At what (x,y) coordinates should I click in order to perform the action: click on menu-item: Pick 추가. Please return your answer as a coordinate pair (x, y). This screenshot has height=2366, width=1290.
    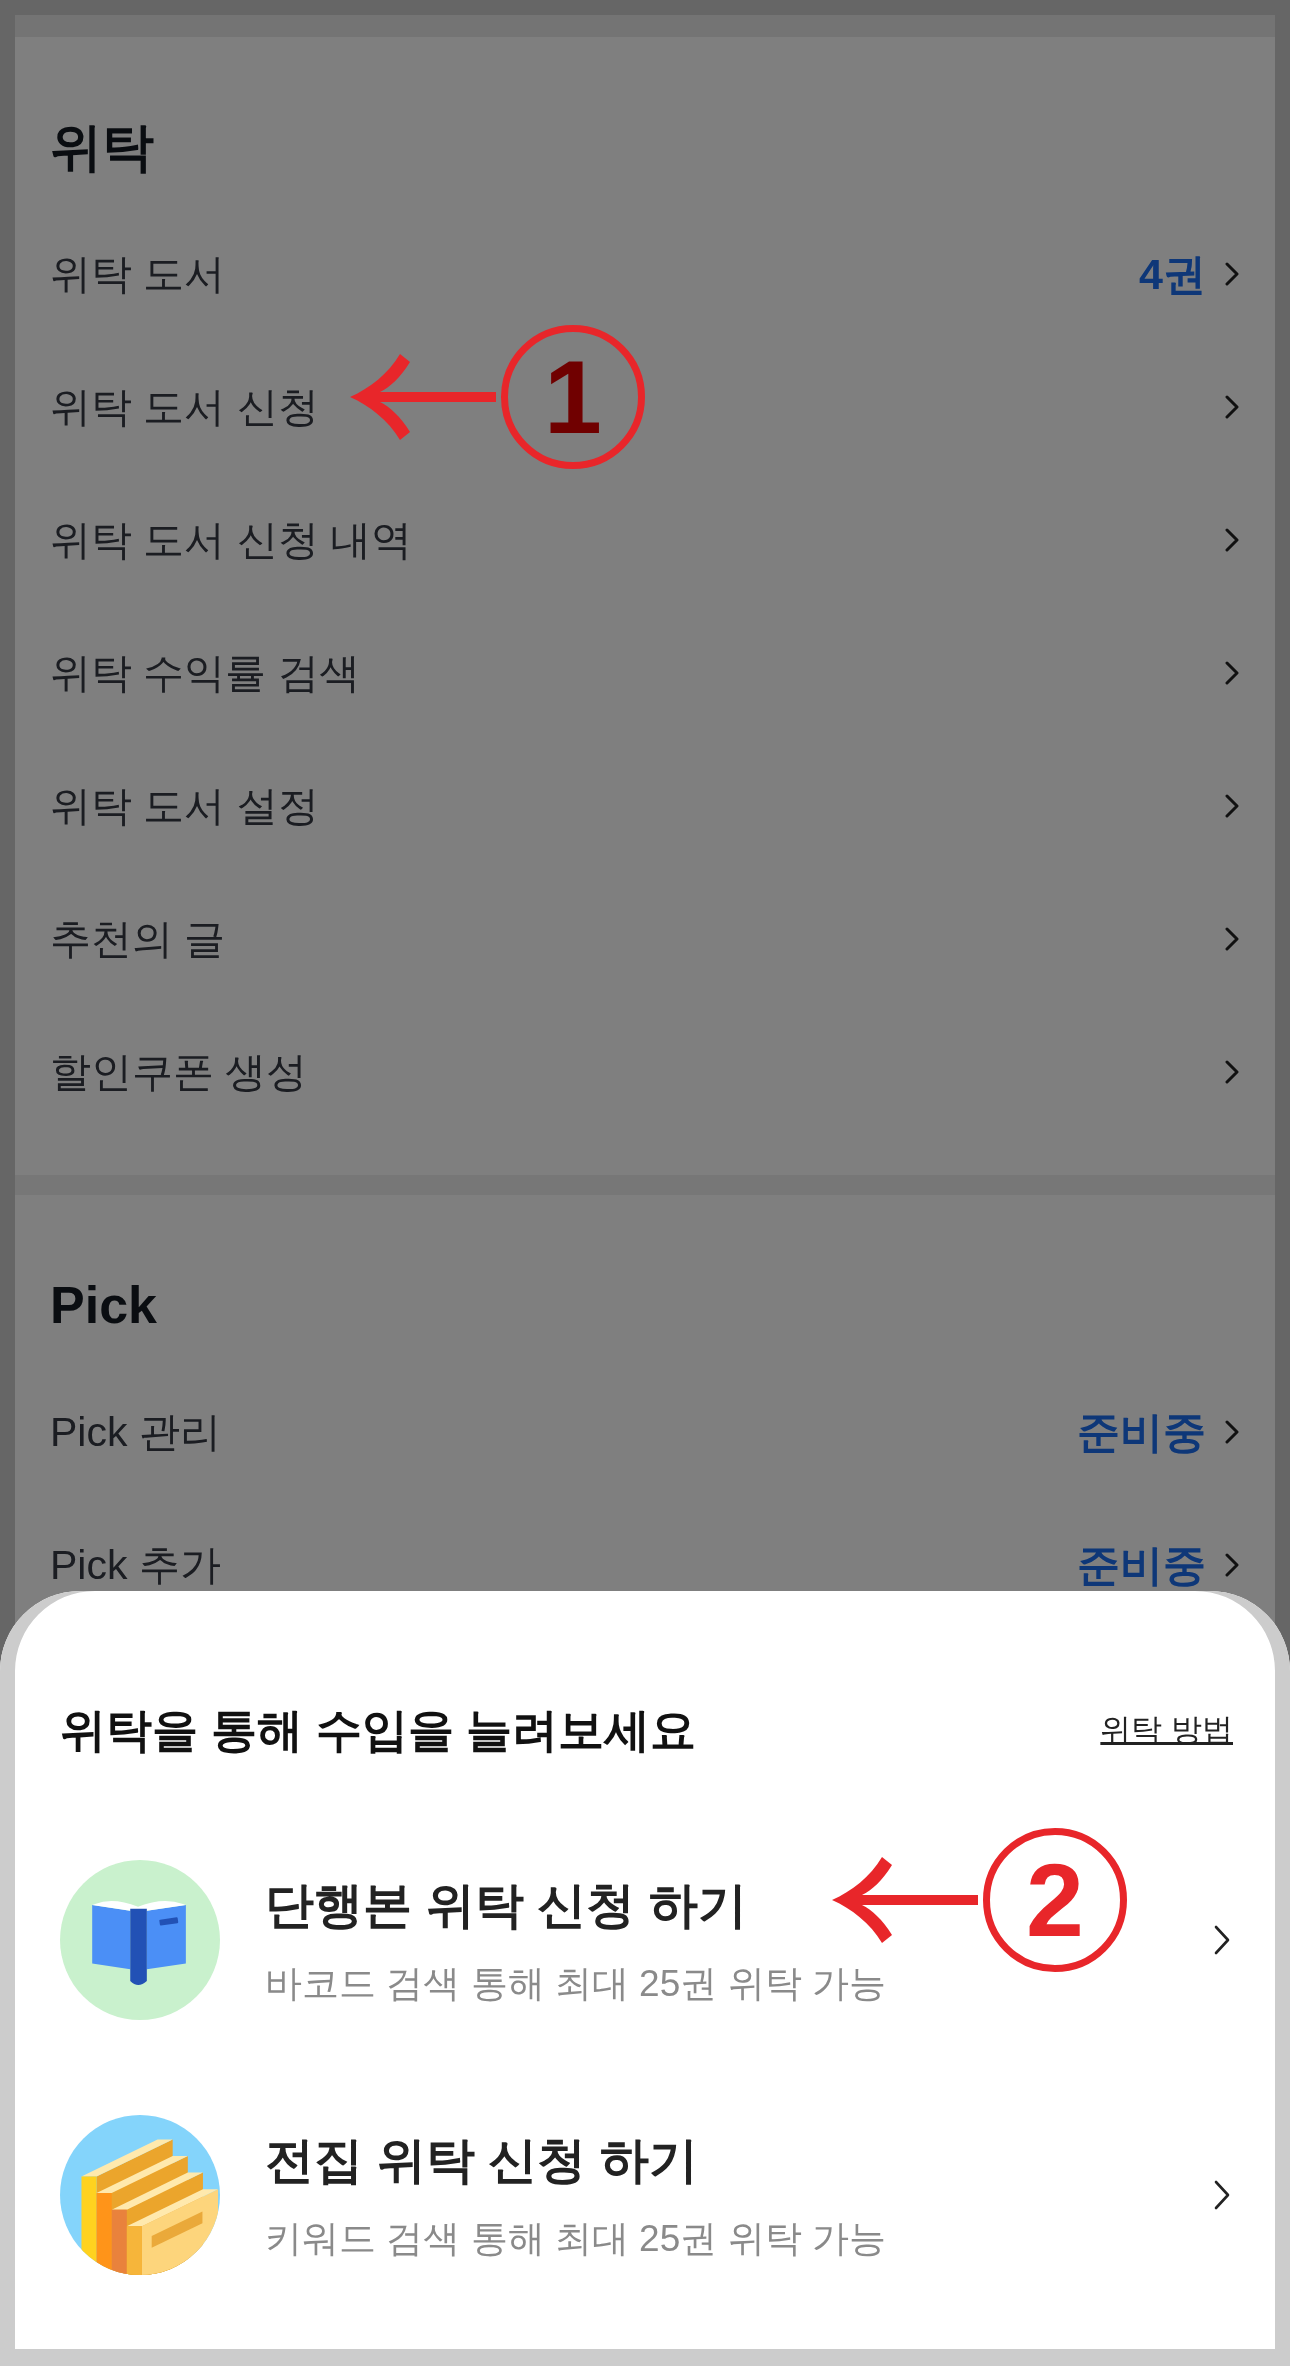
    Looking at the image, I should click on (135, 1564).